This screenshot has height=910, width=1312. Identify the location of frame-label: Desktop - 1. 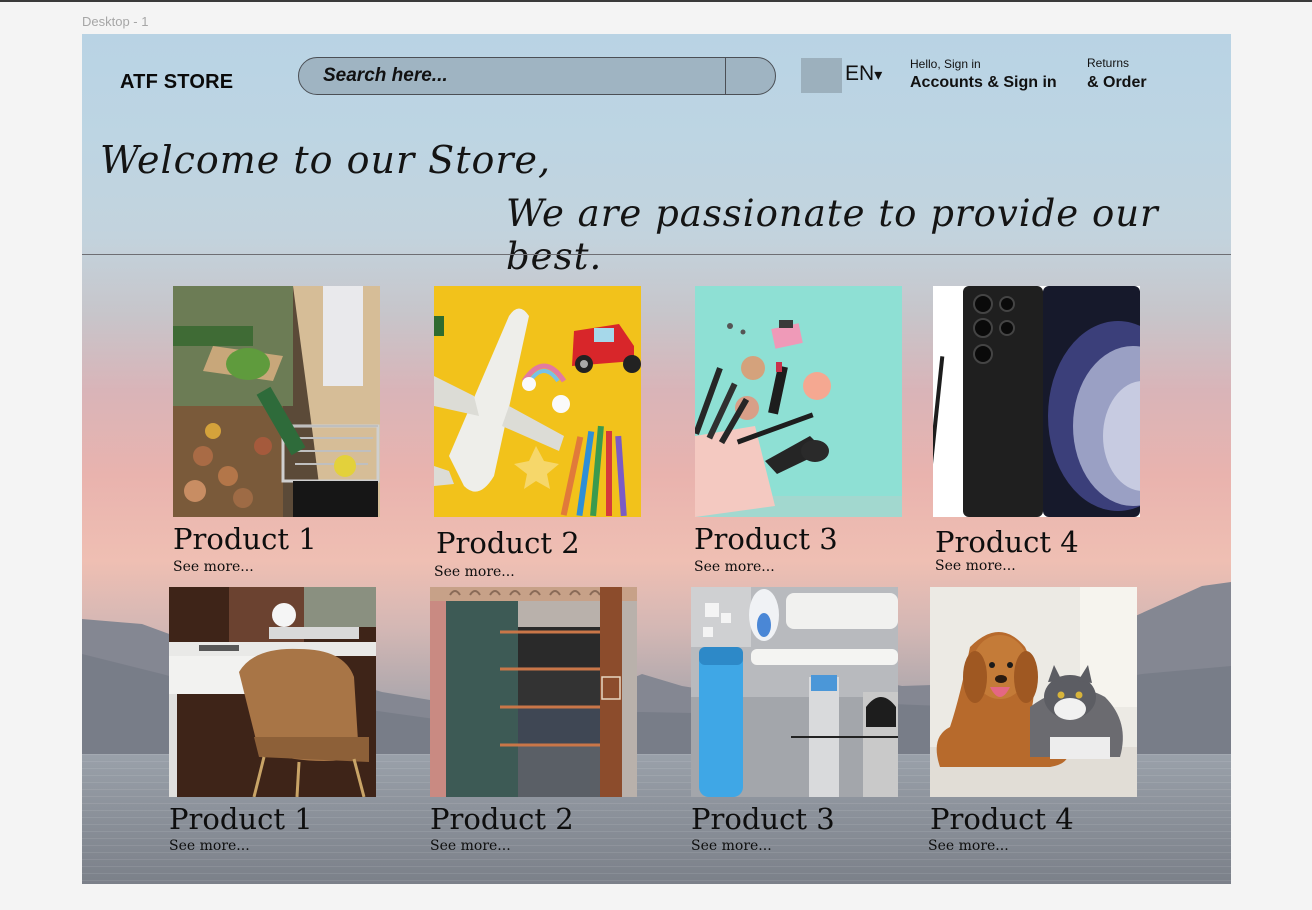
(115, 21).